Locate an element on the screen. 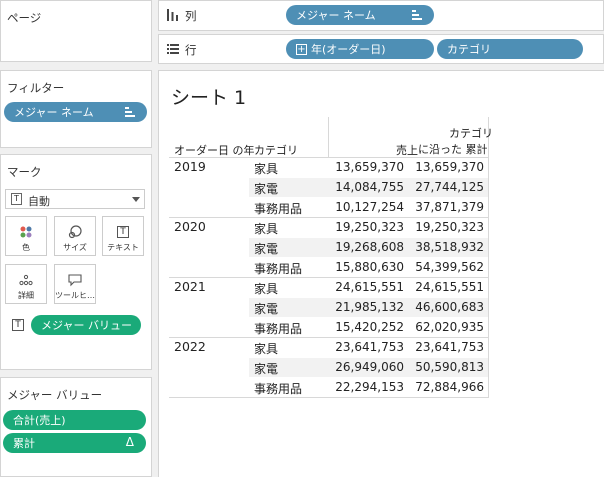  header-running-total-line2: に沿った 累計 is located at coordinates (453, 149).